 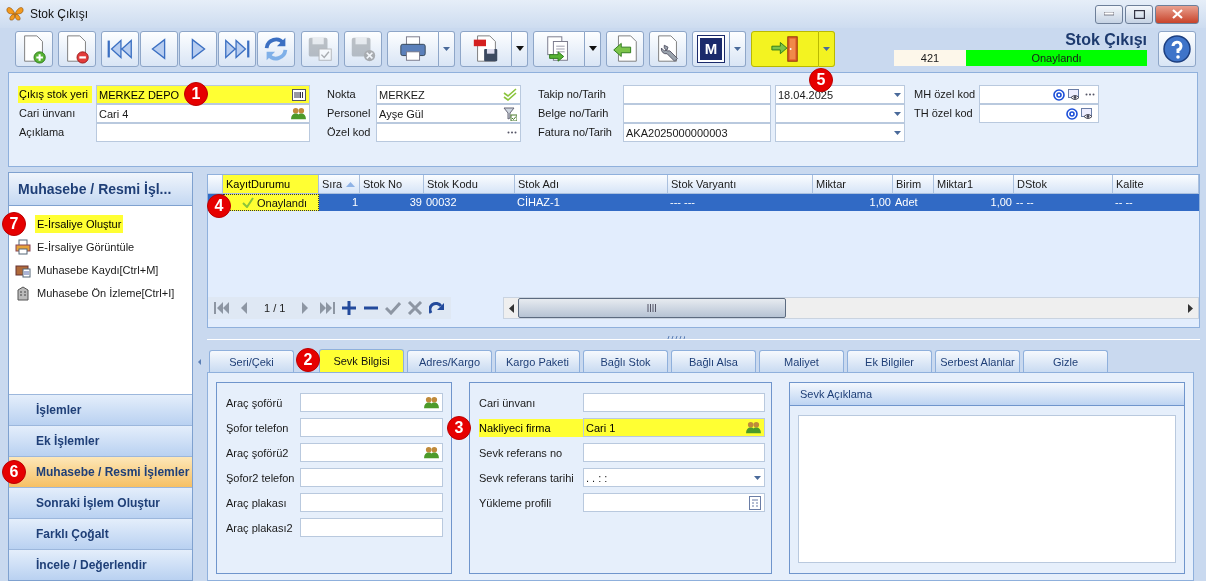 What do you see at coordinates (98, 270) in the screenshot?
I see `menu-item: Muhasebe Kaydı[Ctrl+M]` at bounding box center [98, 270].